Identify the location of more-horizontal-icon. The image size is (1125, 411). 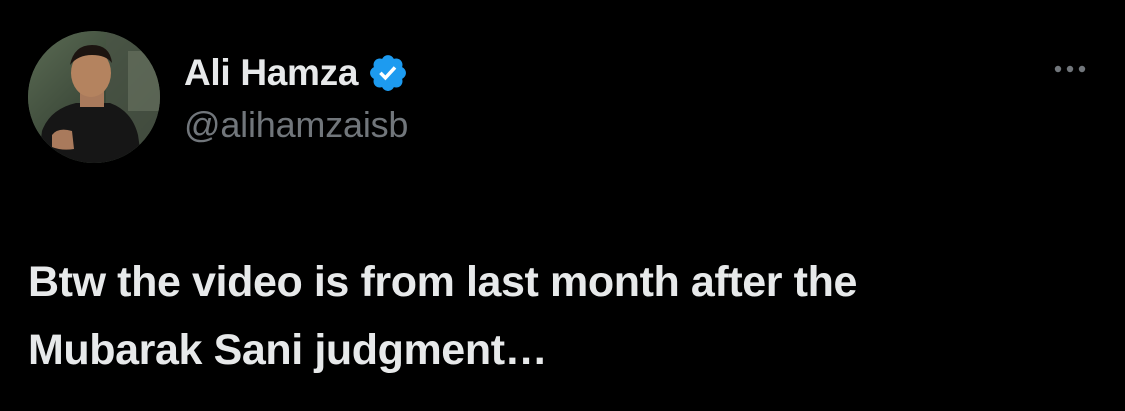
(1070, 69).